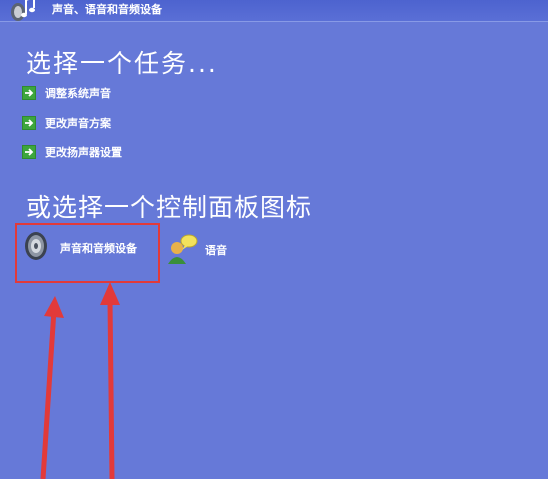 This screenshot has width=548, height=479. Describe the element at coordinates (25, 11) in the screenshot. I see `speaker-music-icon` at that location.